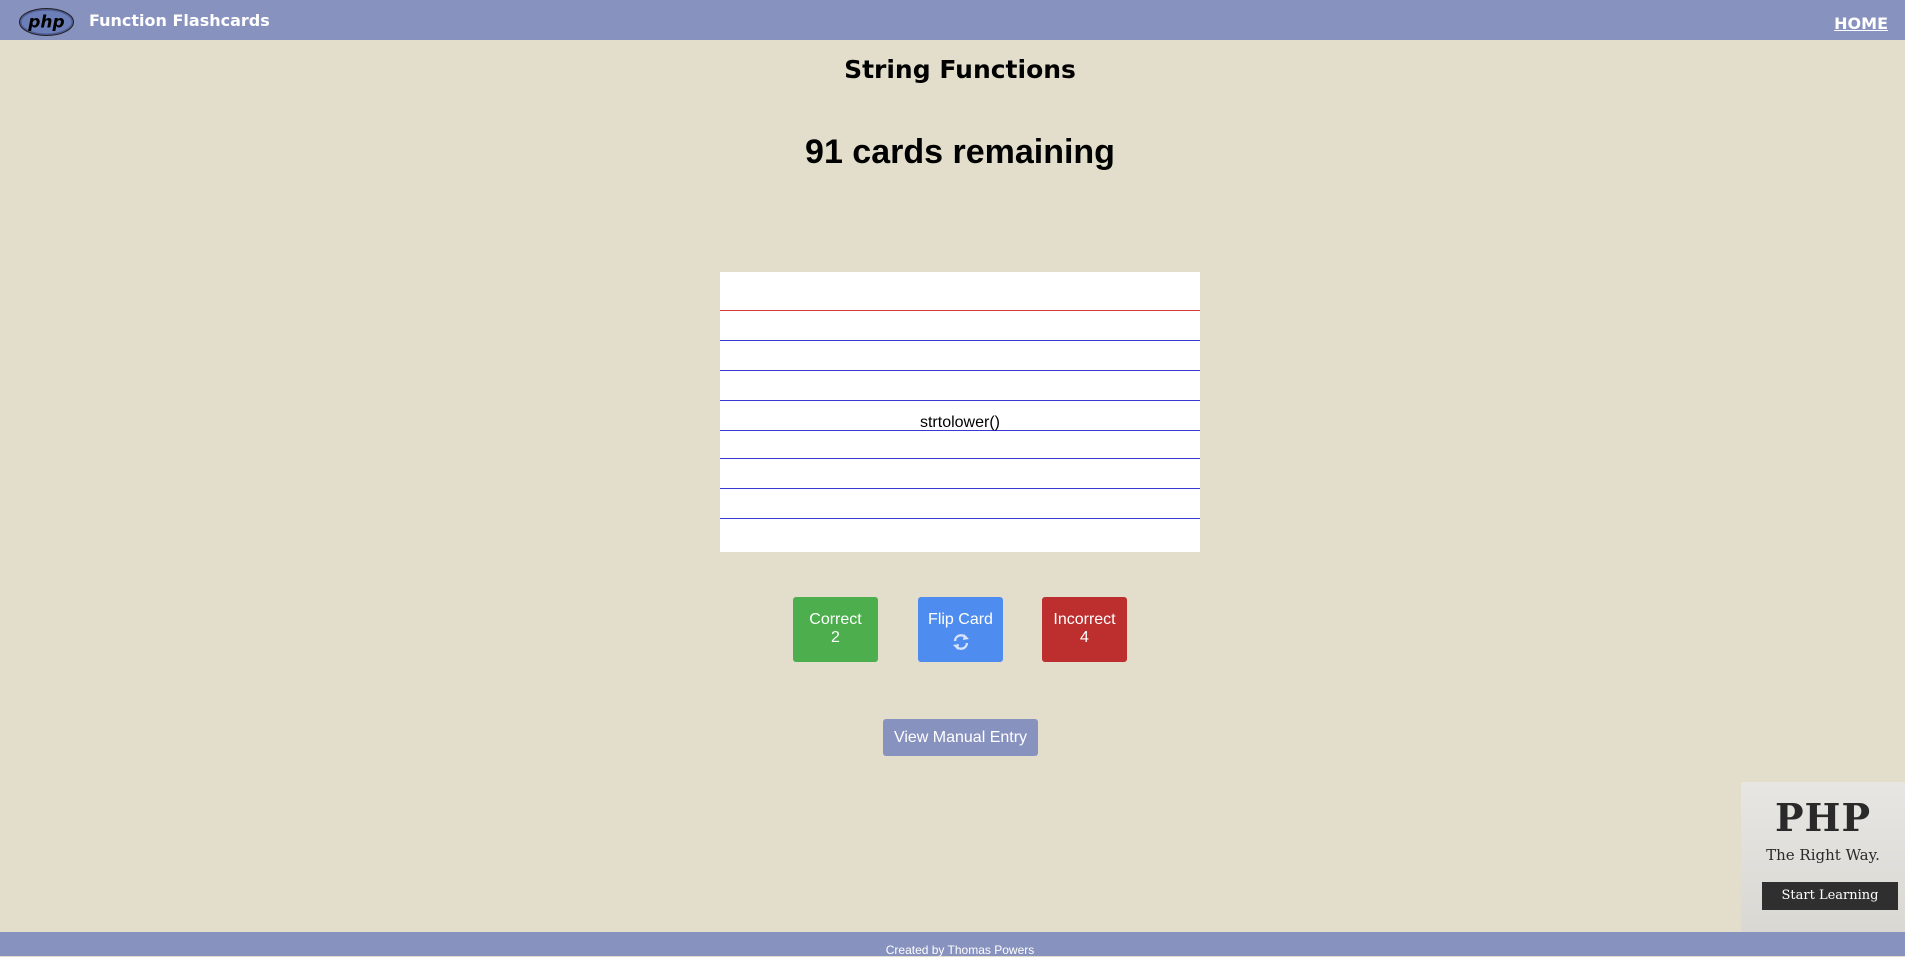 Image resolution: width=1905 pixels, height=957 pixels. What do you see at coordinates (1861, 23) in the screenshot?
I see `home-link: HOME` at bounding box center [1861, 23].